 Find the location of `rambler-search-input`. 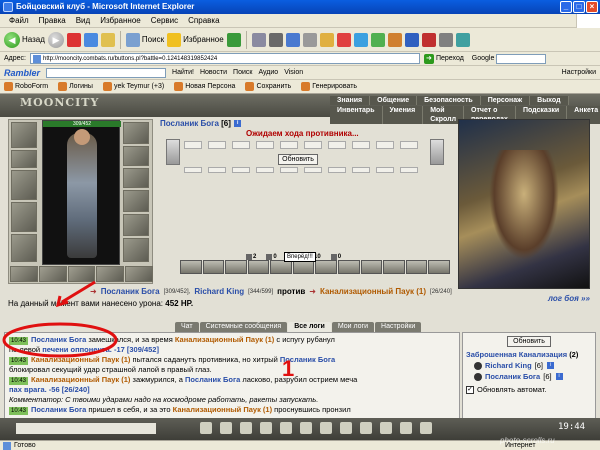

rambler-search-input is located at coordinates (106, 72).